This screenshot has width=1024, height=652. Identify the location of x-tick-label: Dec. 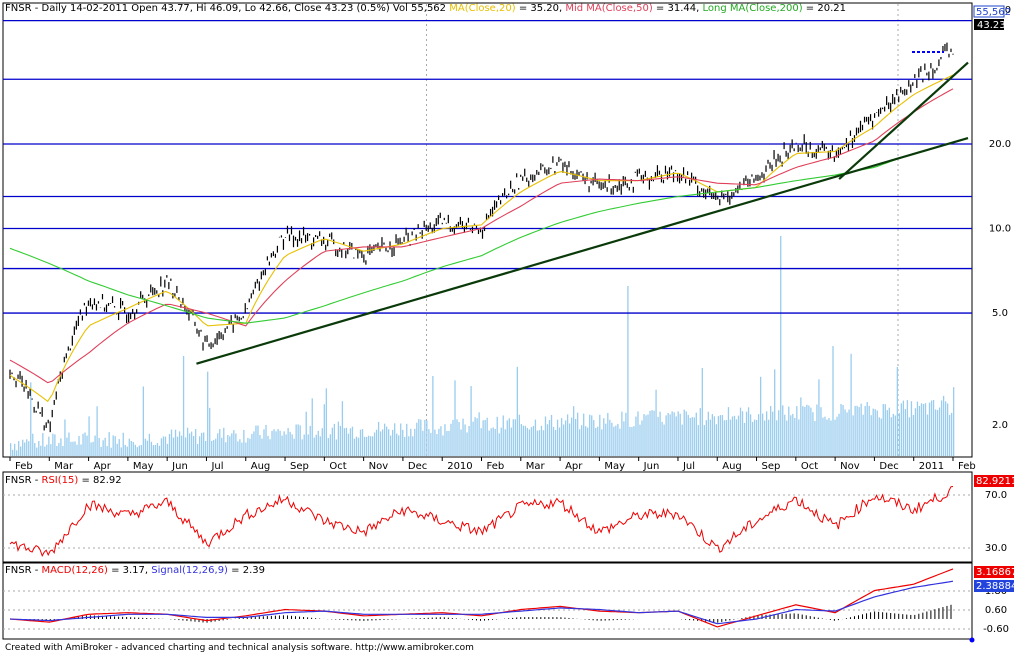
(417, 466).